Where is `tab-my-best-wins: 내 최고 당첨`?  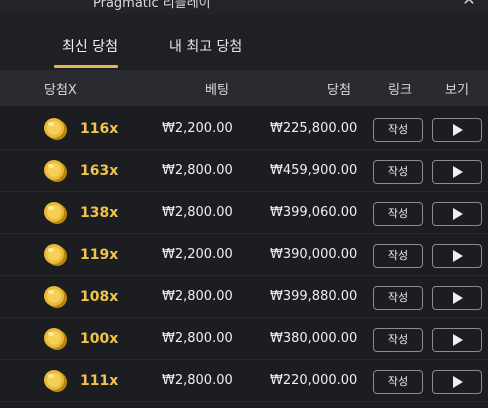
tab-my-best-wins: 내 최고 당첨 is located at coordinates (205, 46).